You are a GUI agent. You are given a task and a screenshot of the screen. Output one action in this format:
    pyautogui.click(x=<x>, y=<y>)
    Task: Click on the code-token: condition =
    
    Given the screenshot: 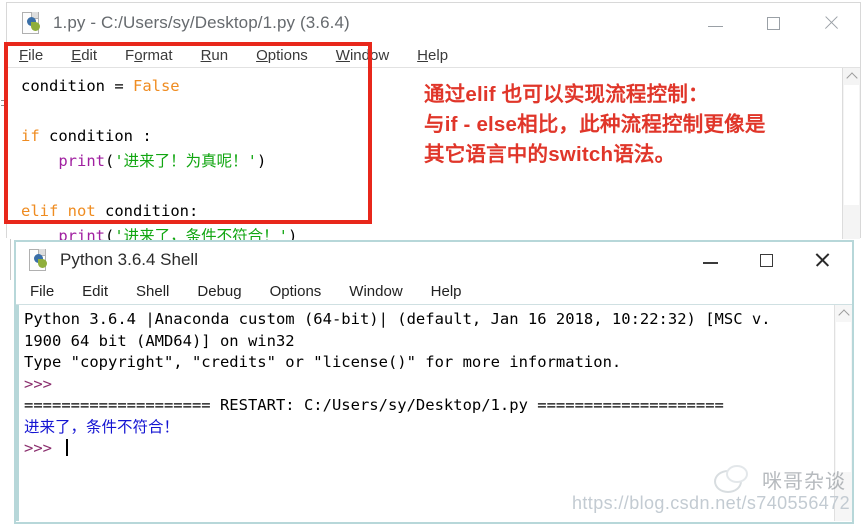 What is the action you would take?
    pyautogui.click(x=77, y=86)
    